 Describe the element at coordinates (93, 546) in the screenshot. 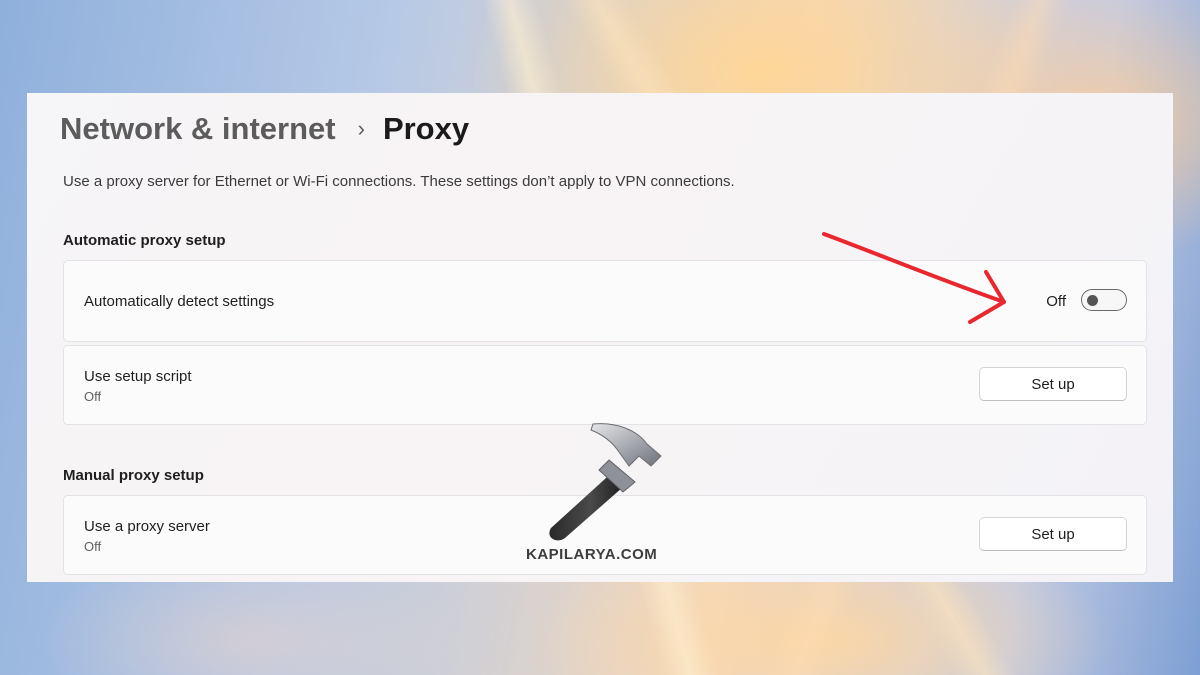

I see `proxy-server-status: Off` at that location.